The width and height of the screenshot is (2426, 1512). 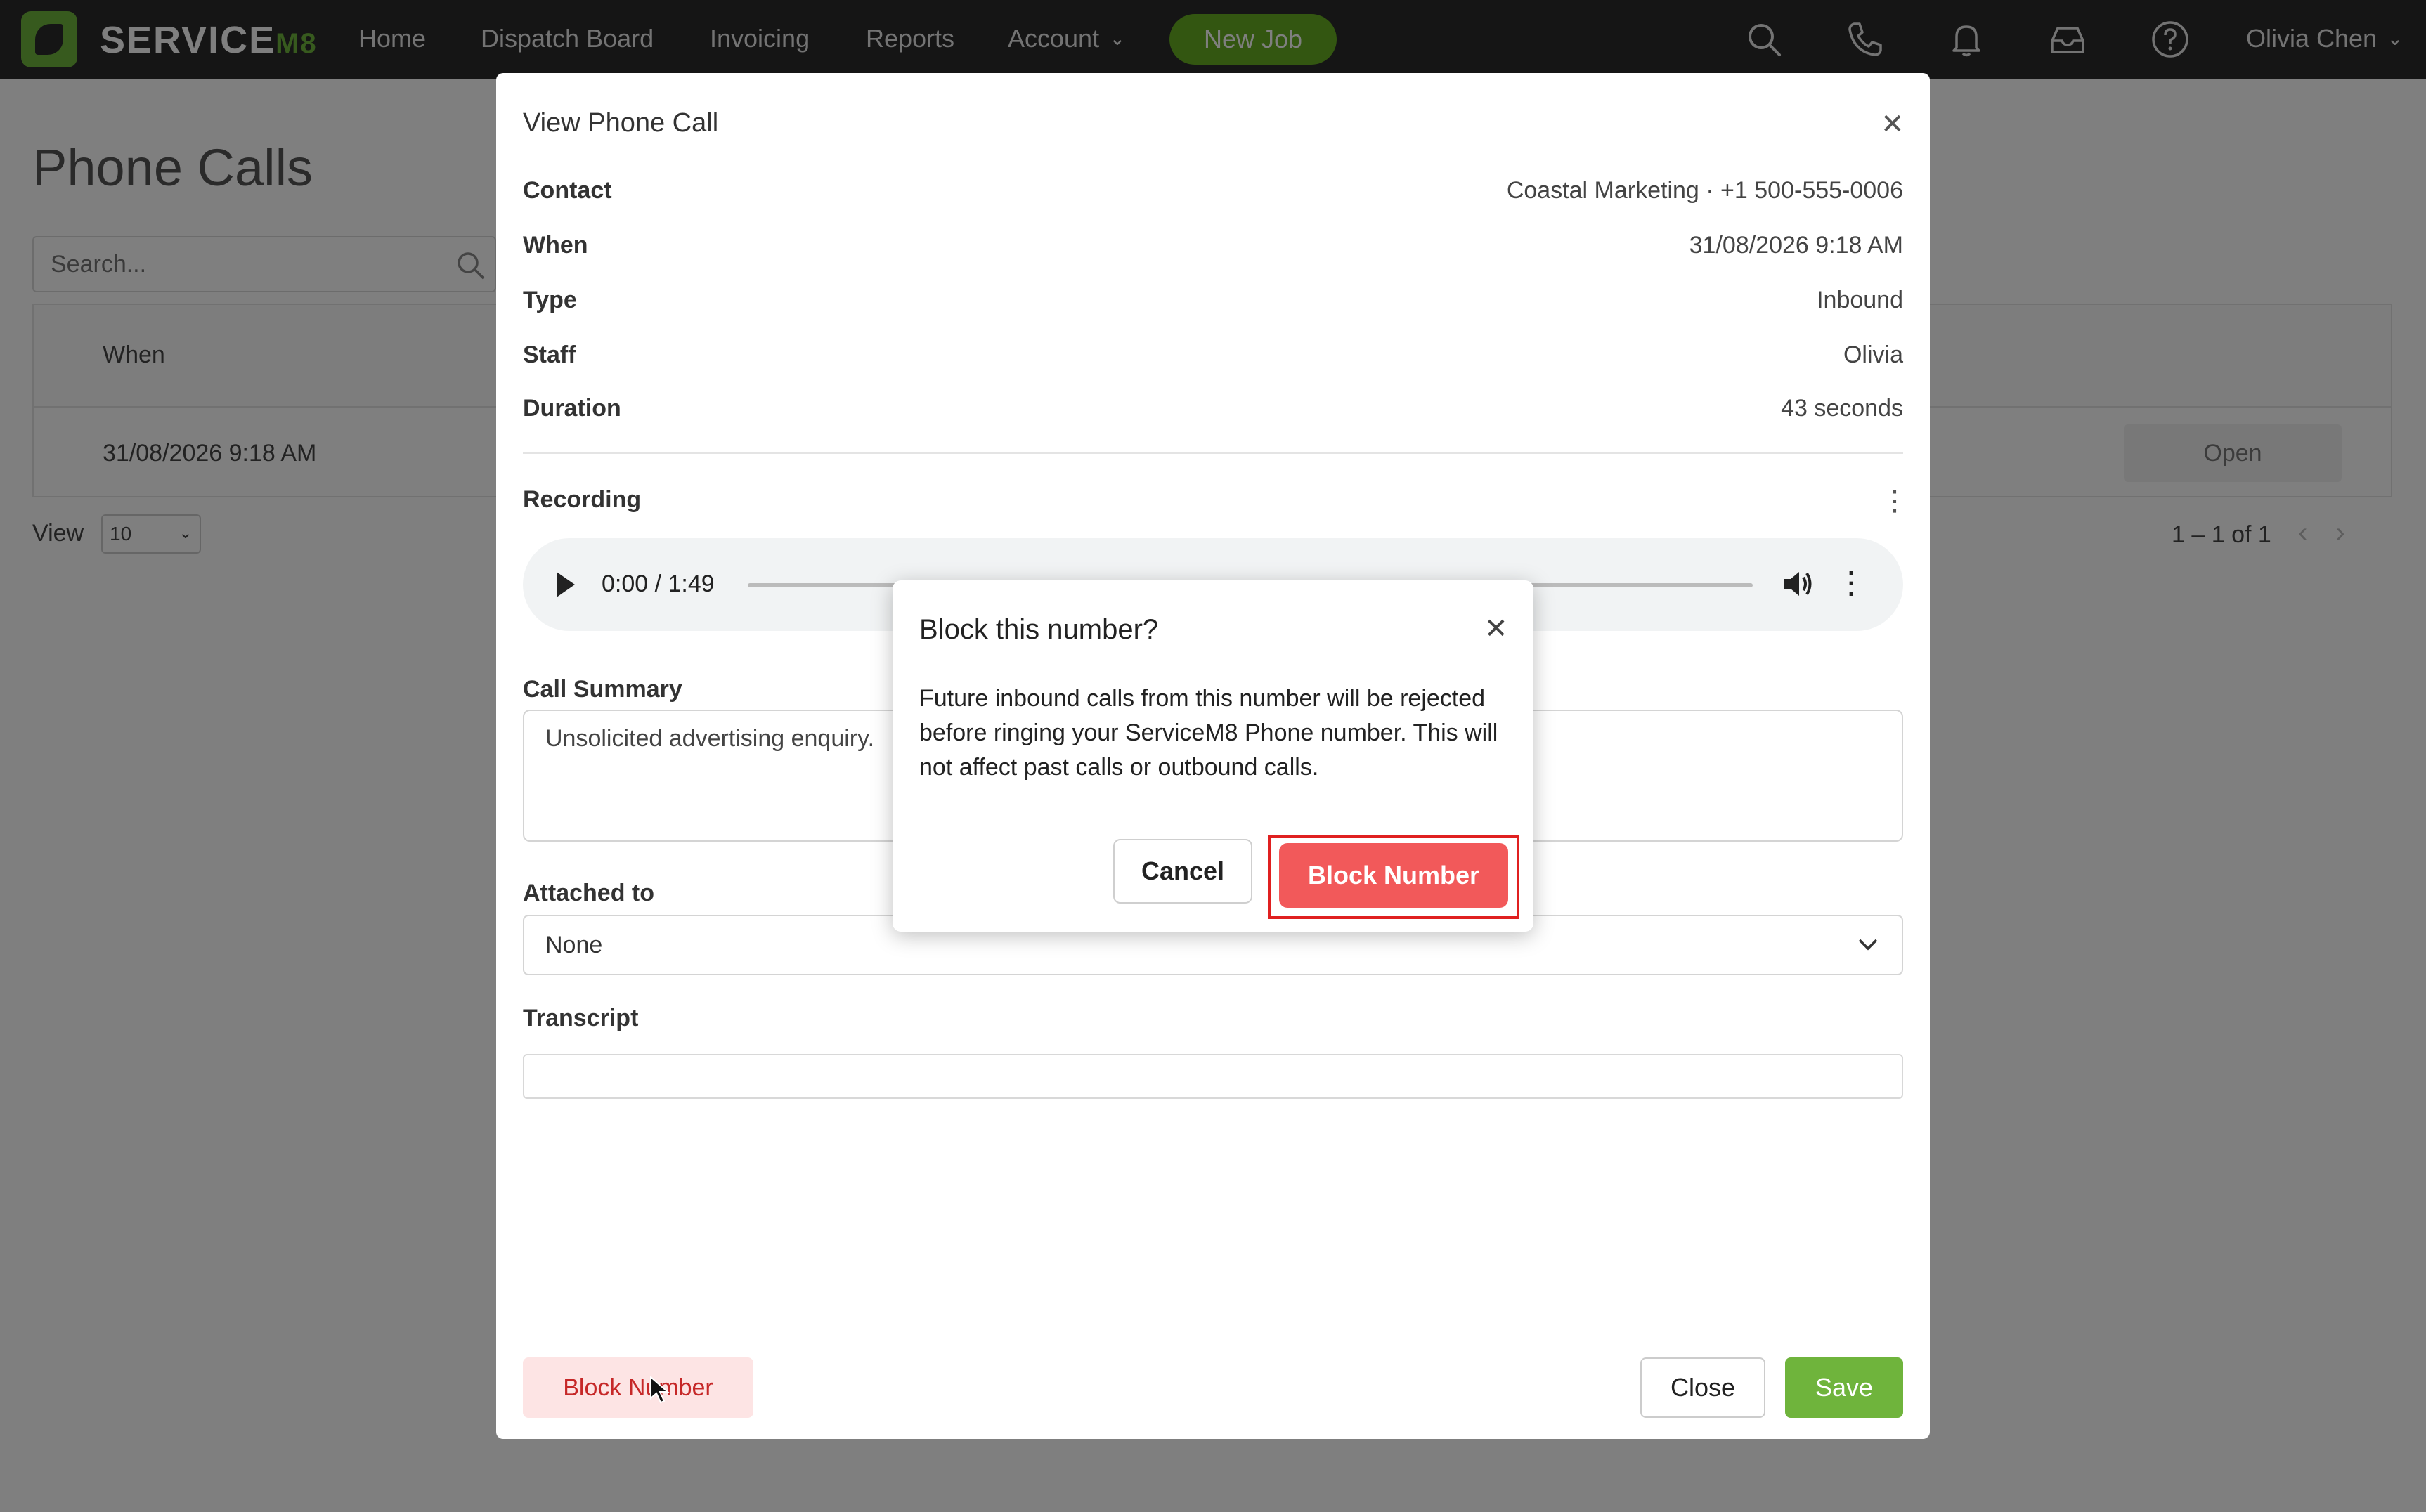 What do you see at coordinates (1873, 354) in the screenshot?
I see `field-value: Olivia` at bounding box center [1873, 354].